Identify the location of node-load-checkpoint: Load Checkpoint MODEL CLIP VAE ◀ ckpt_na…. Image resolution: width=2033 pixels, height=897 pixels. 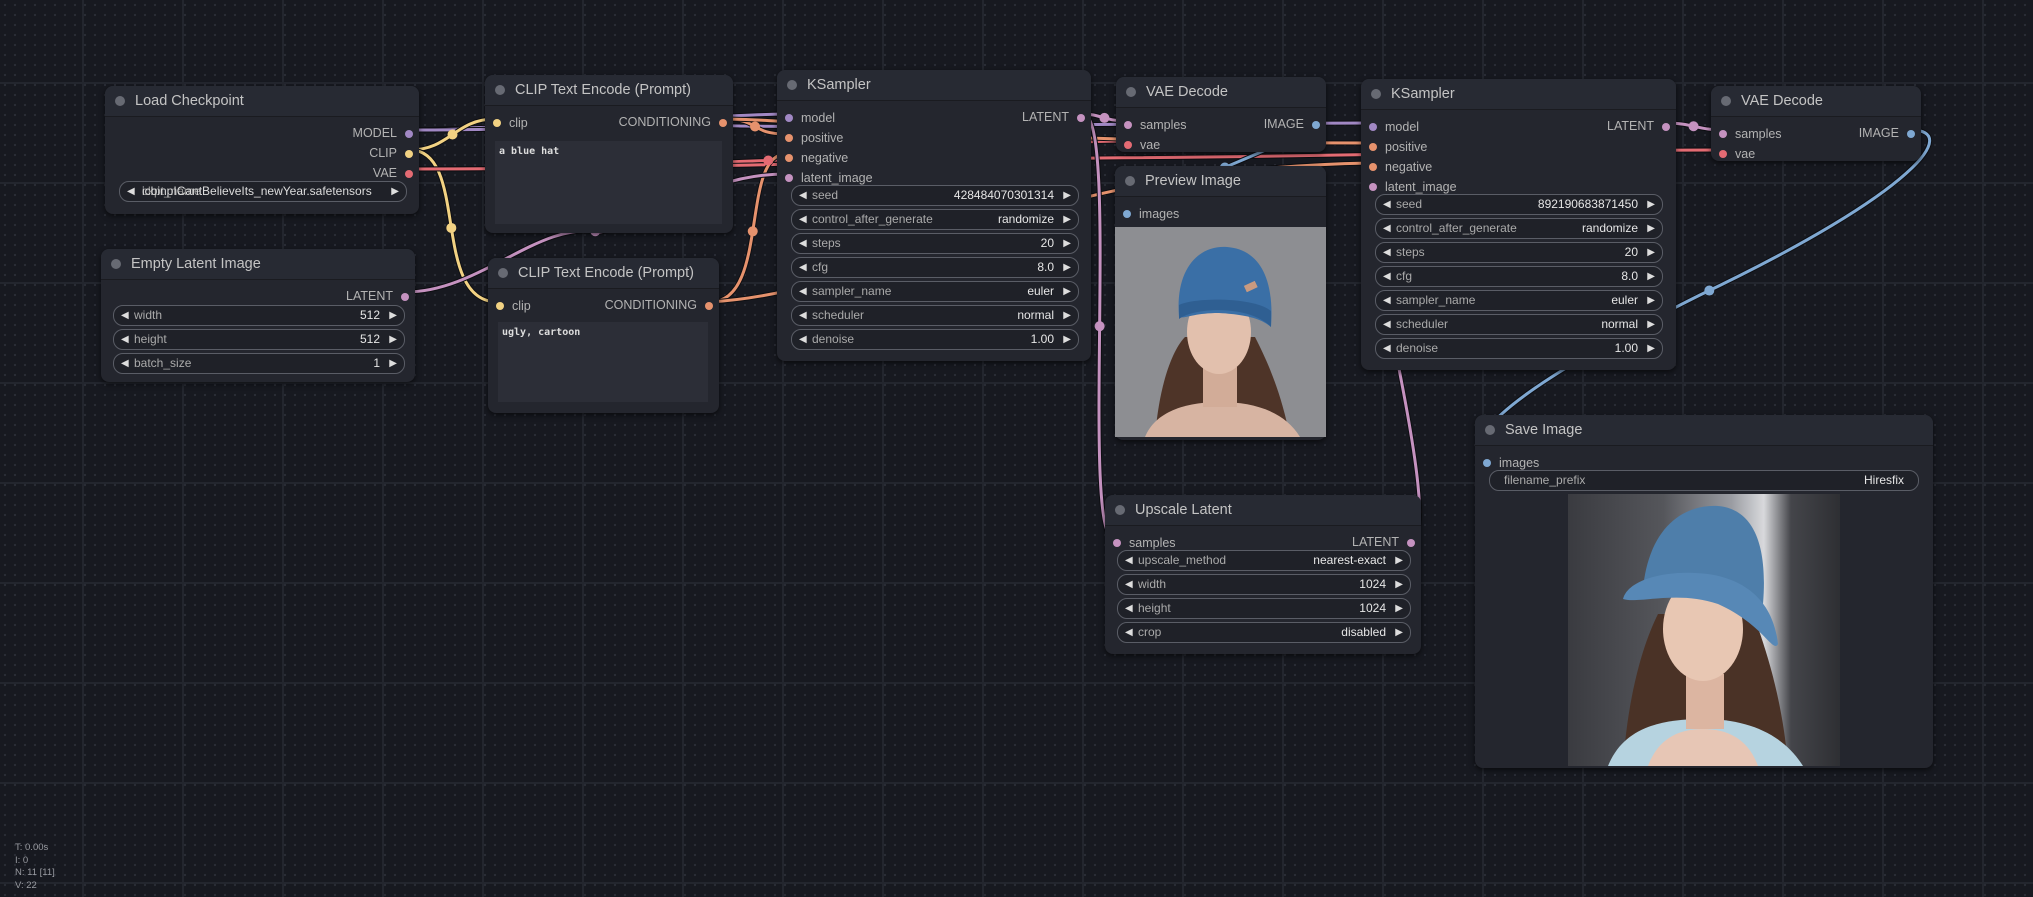
(262, 150).